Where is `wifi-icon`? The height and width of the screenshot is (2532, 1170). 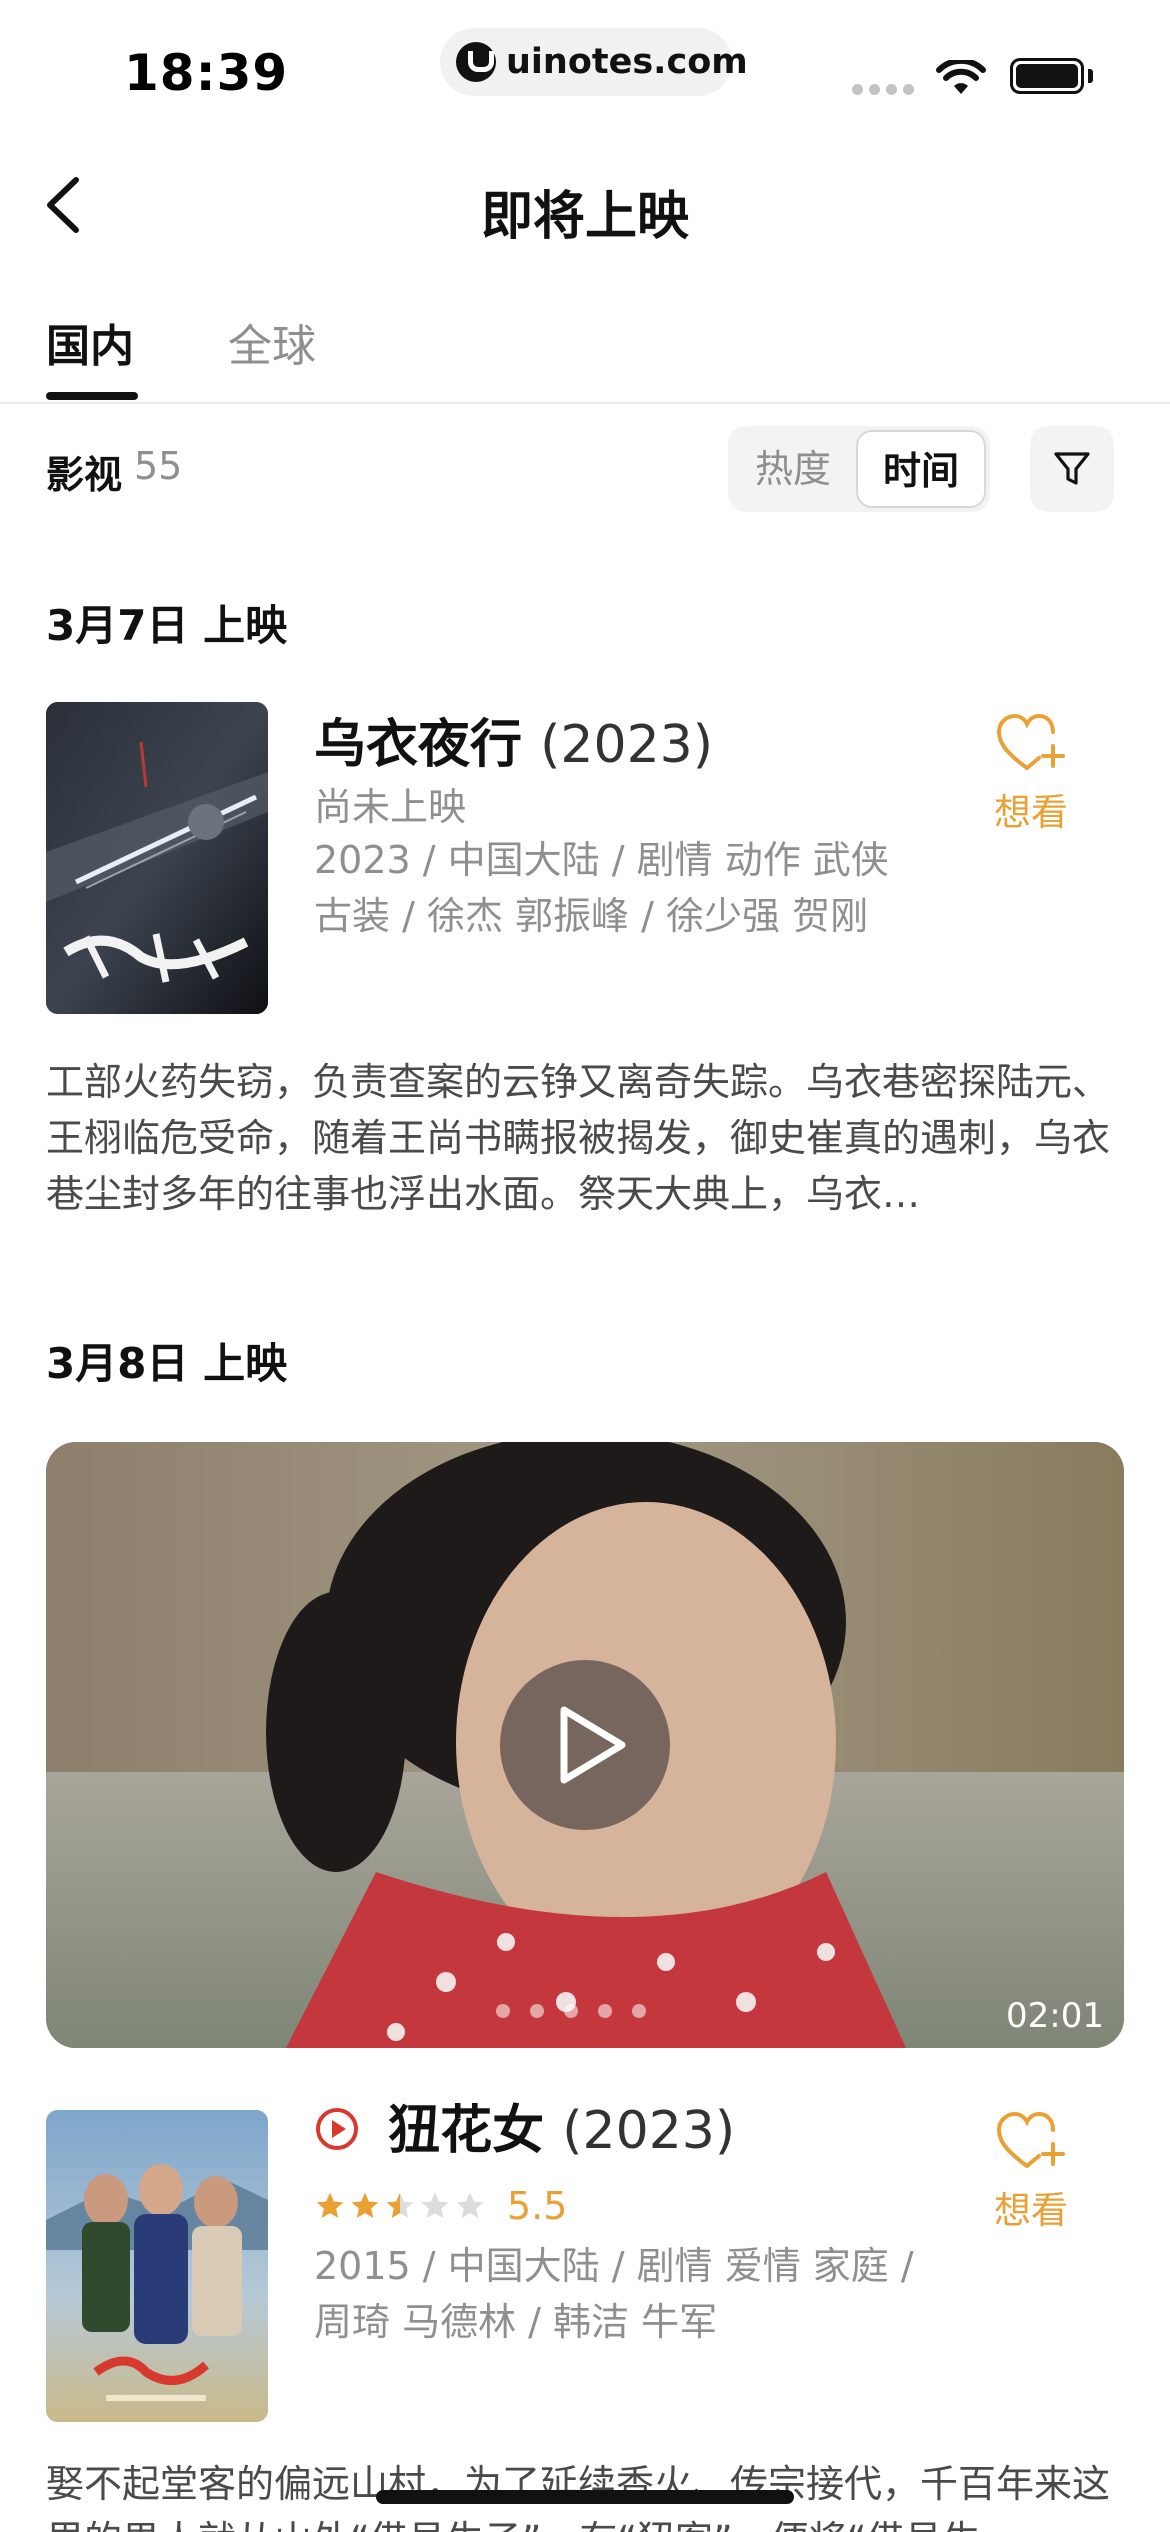
wifi-icon is located at coordinates (961, 77).